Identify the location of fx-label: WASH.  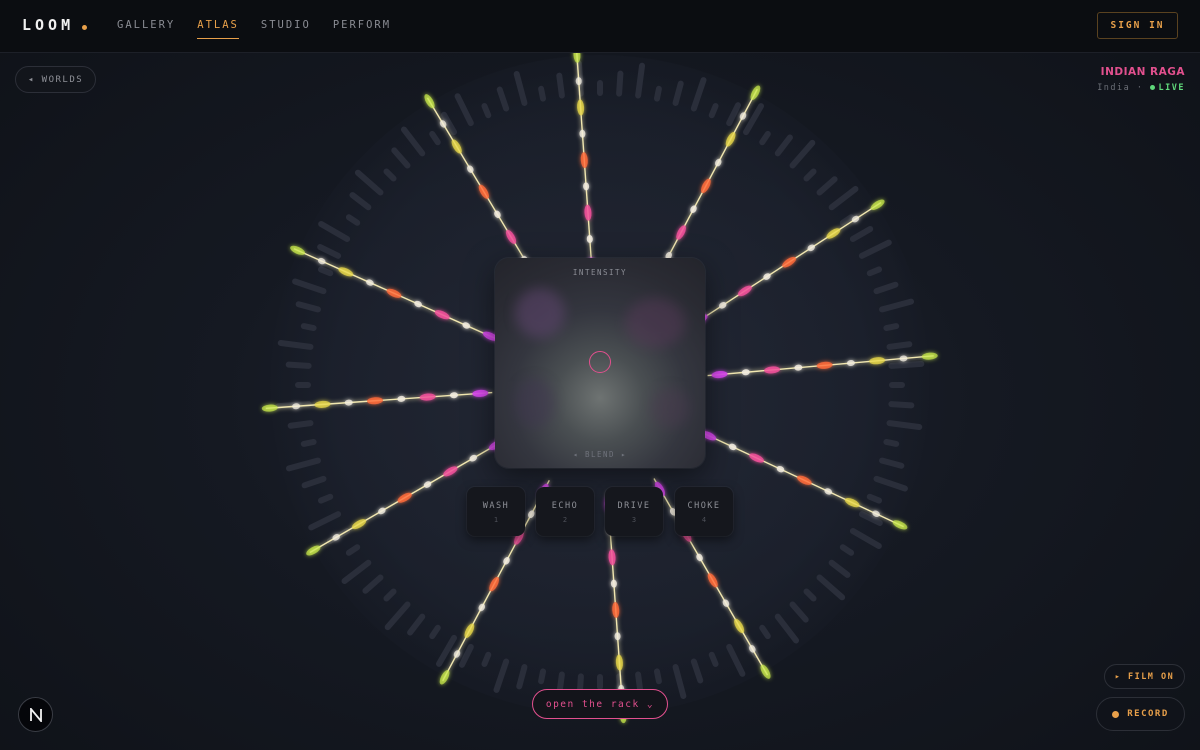
(496, 506).